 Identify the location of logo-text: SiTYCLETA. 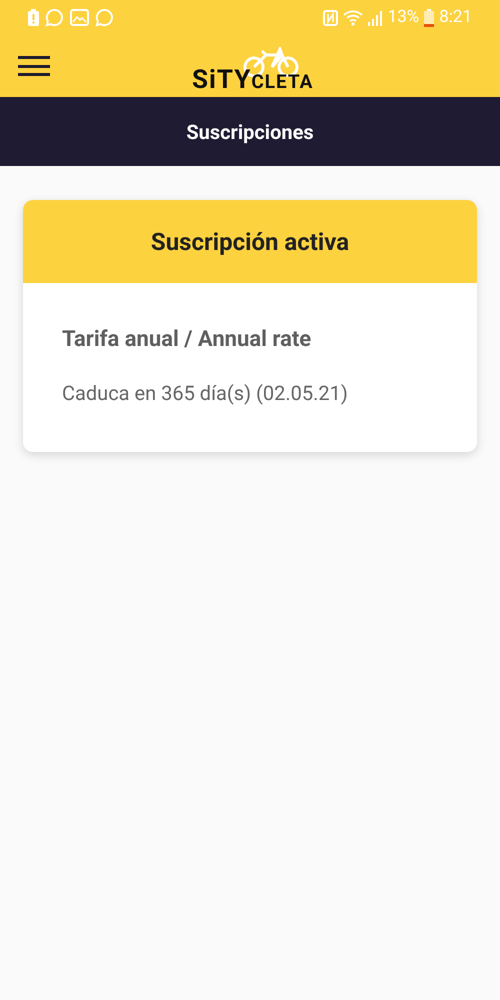
(253, 80).